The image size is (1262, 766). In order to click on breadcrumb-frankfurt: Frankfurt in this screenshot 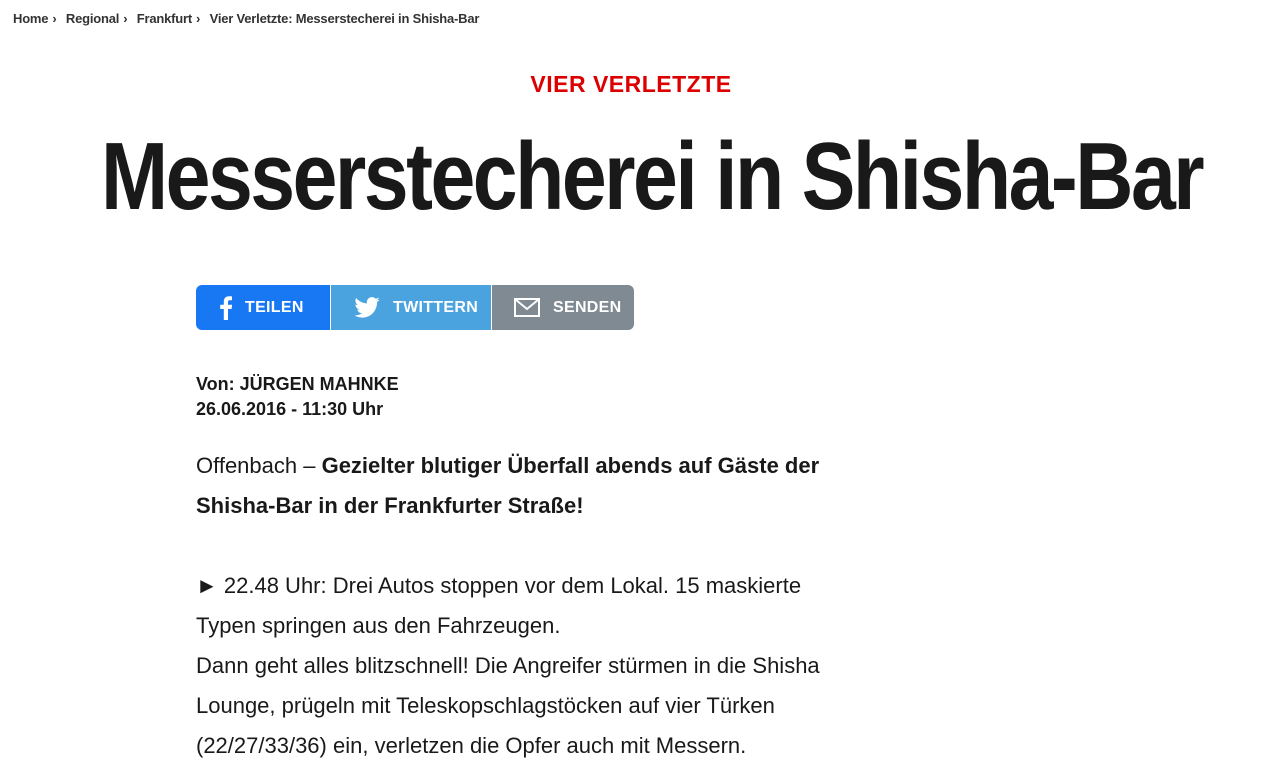, I will do `click(164, 18)`.